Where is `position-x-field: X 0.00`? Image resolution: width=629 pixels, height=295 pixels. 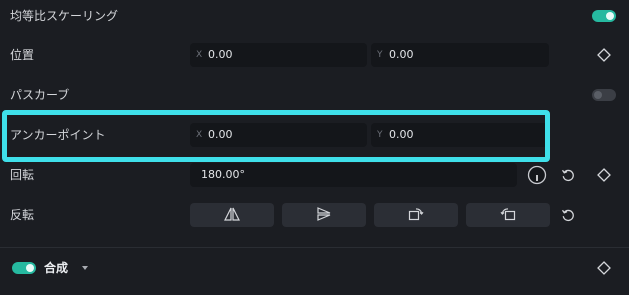 position-x-field: X 0.00 is located at coordinates (278, 55).